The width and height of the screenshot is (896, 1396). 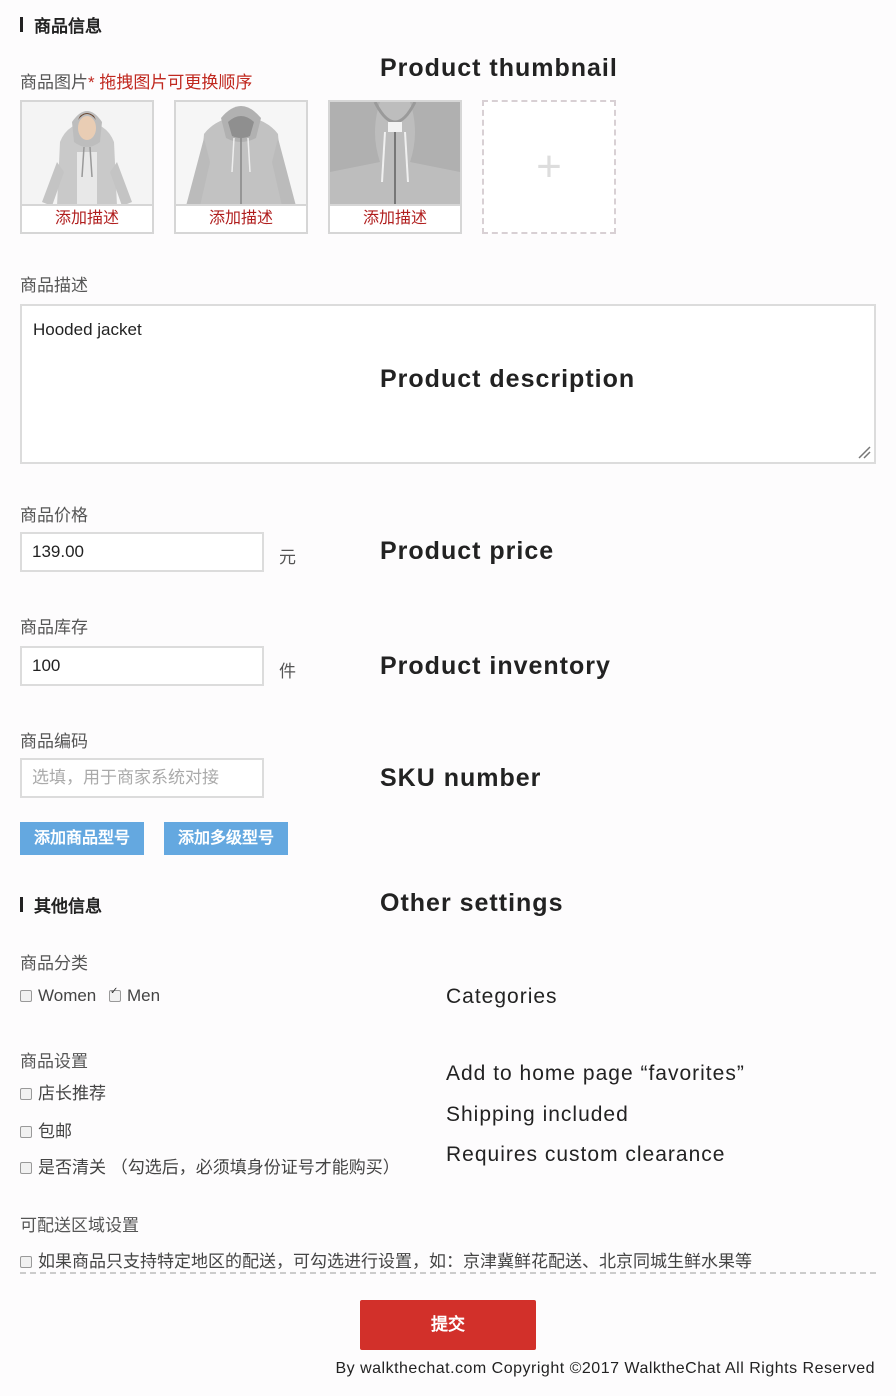 I want to click on annotation-categories: Categories, so click(x=502, y=996).